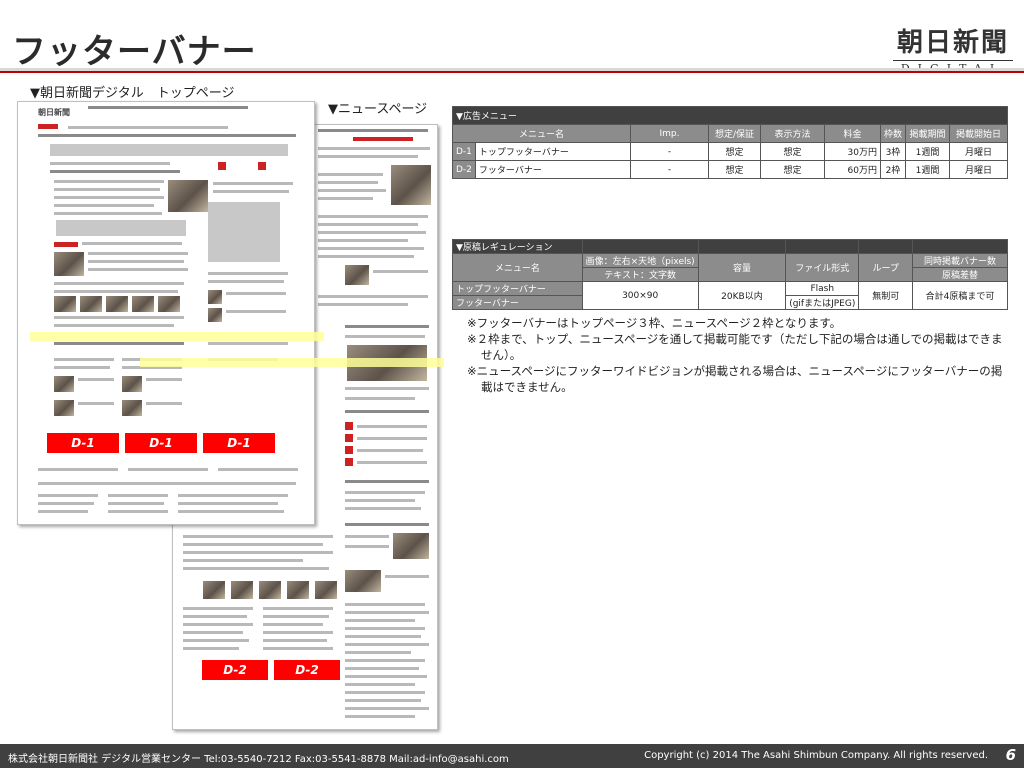 Image resolution: width=1024 pixels, height=768 pixels. What do you see at coordinates (83, 443) in the screenshot?
I see `banner-d1-1: D-1` at bounding box center [83, 443].